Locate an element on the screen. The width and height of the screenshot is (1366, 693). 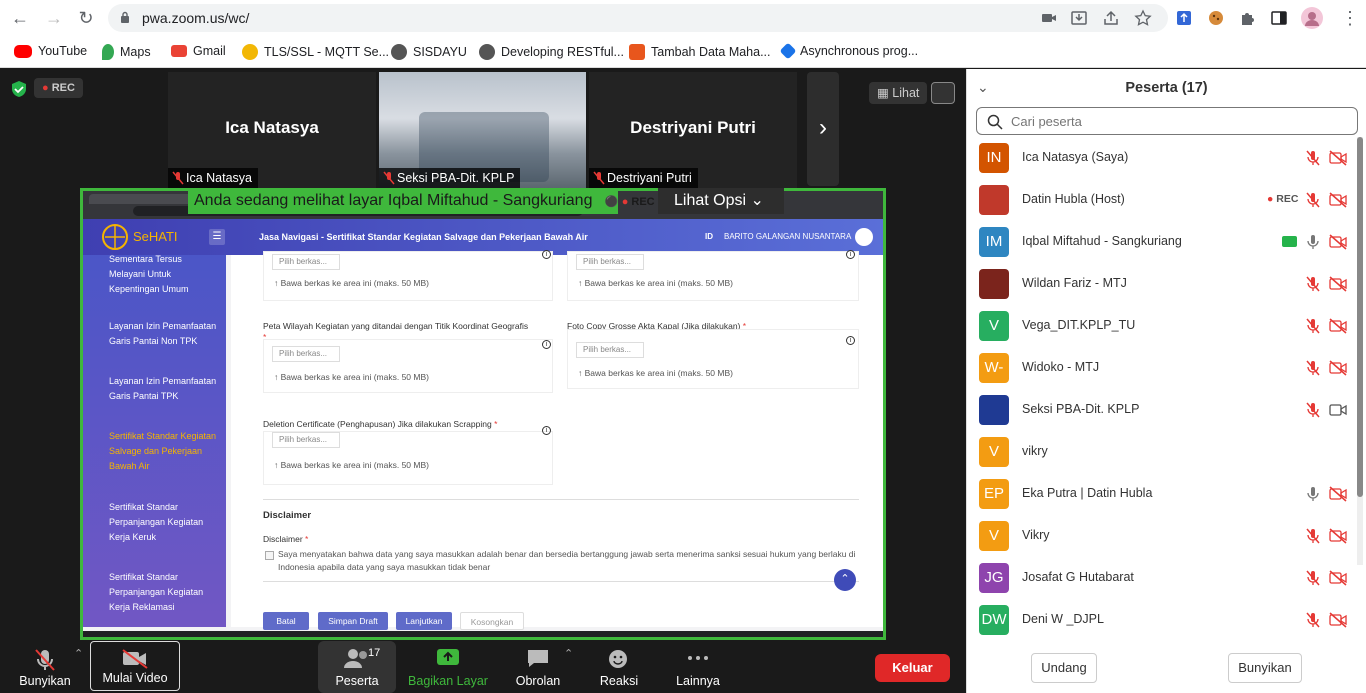
more-button: Lainnya is located at coordinates (698, 667).